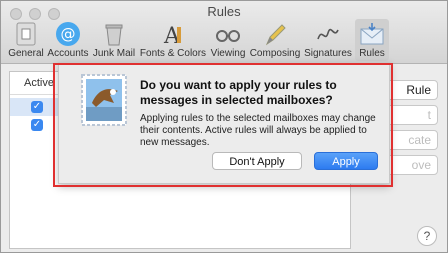 The height and width of the screenshot is (253, 448). I want to click on toolbar-junk-mail: Junk Mail, so click(114, 40).